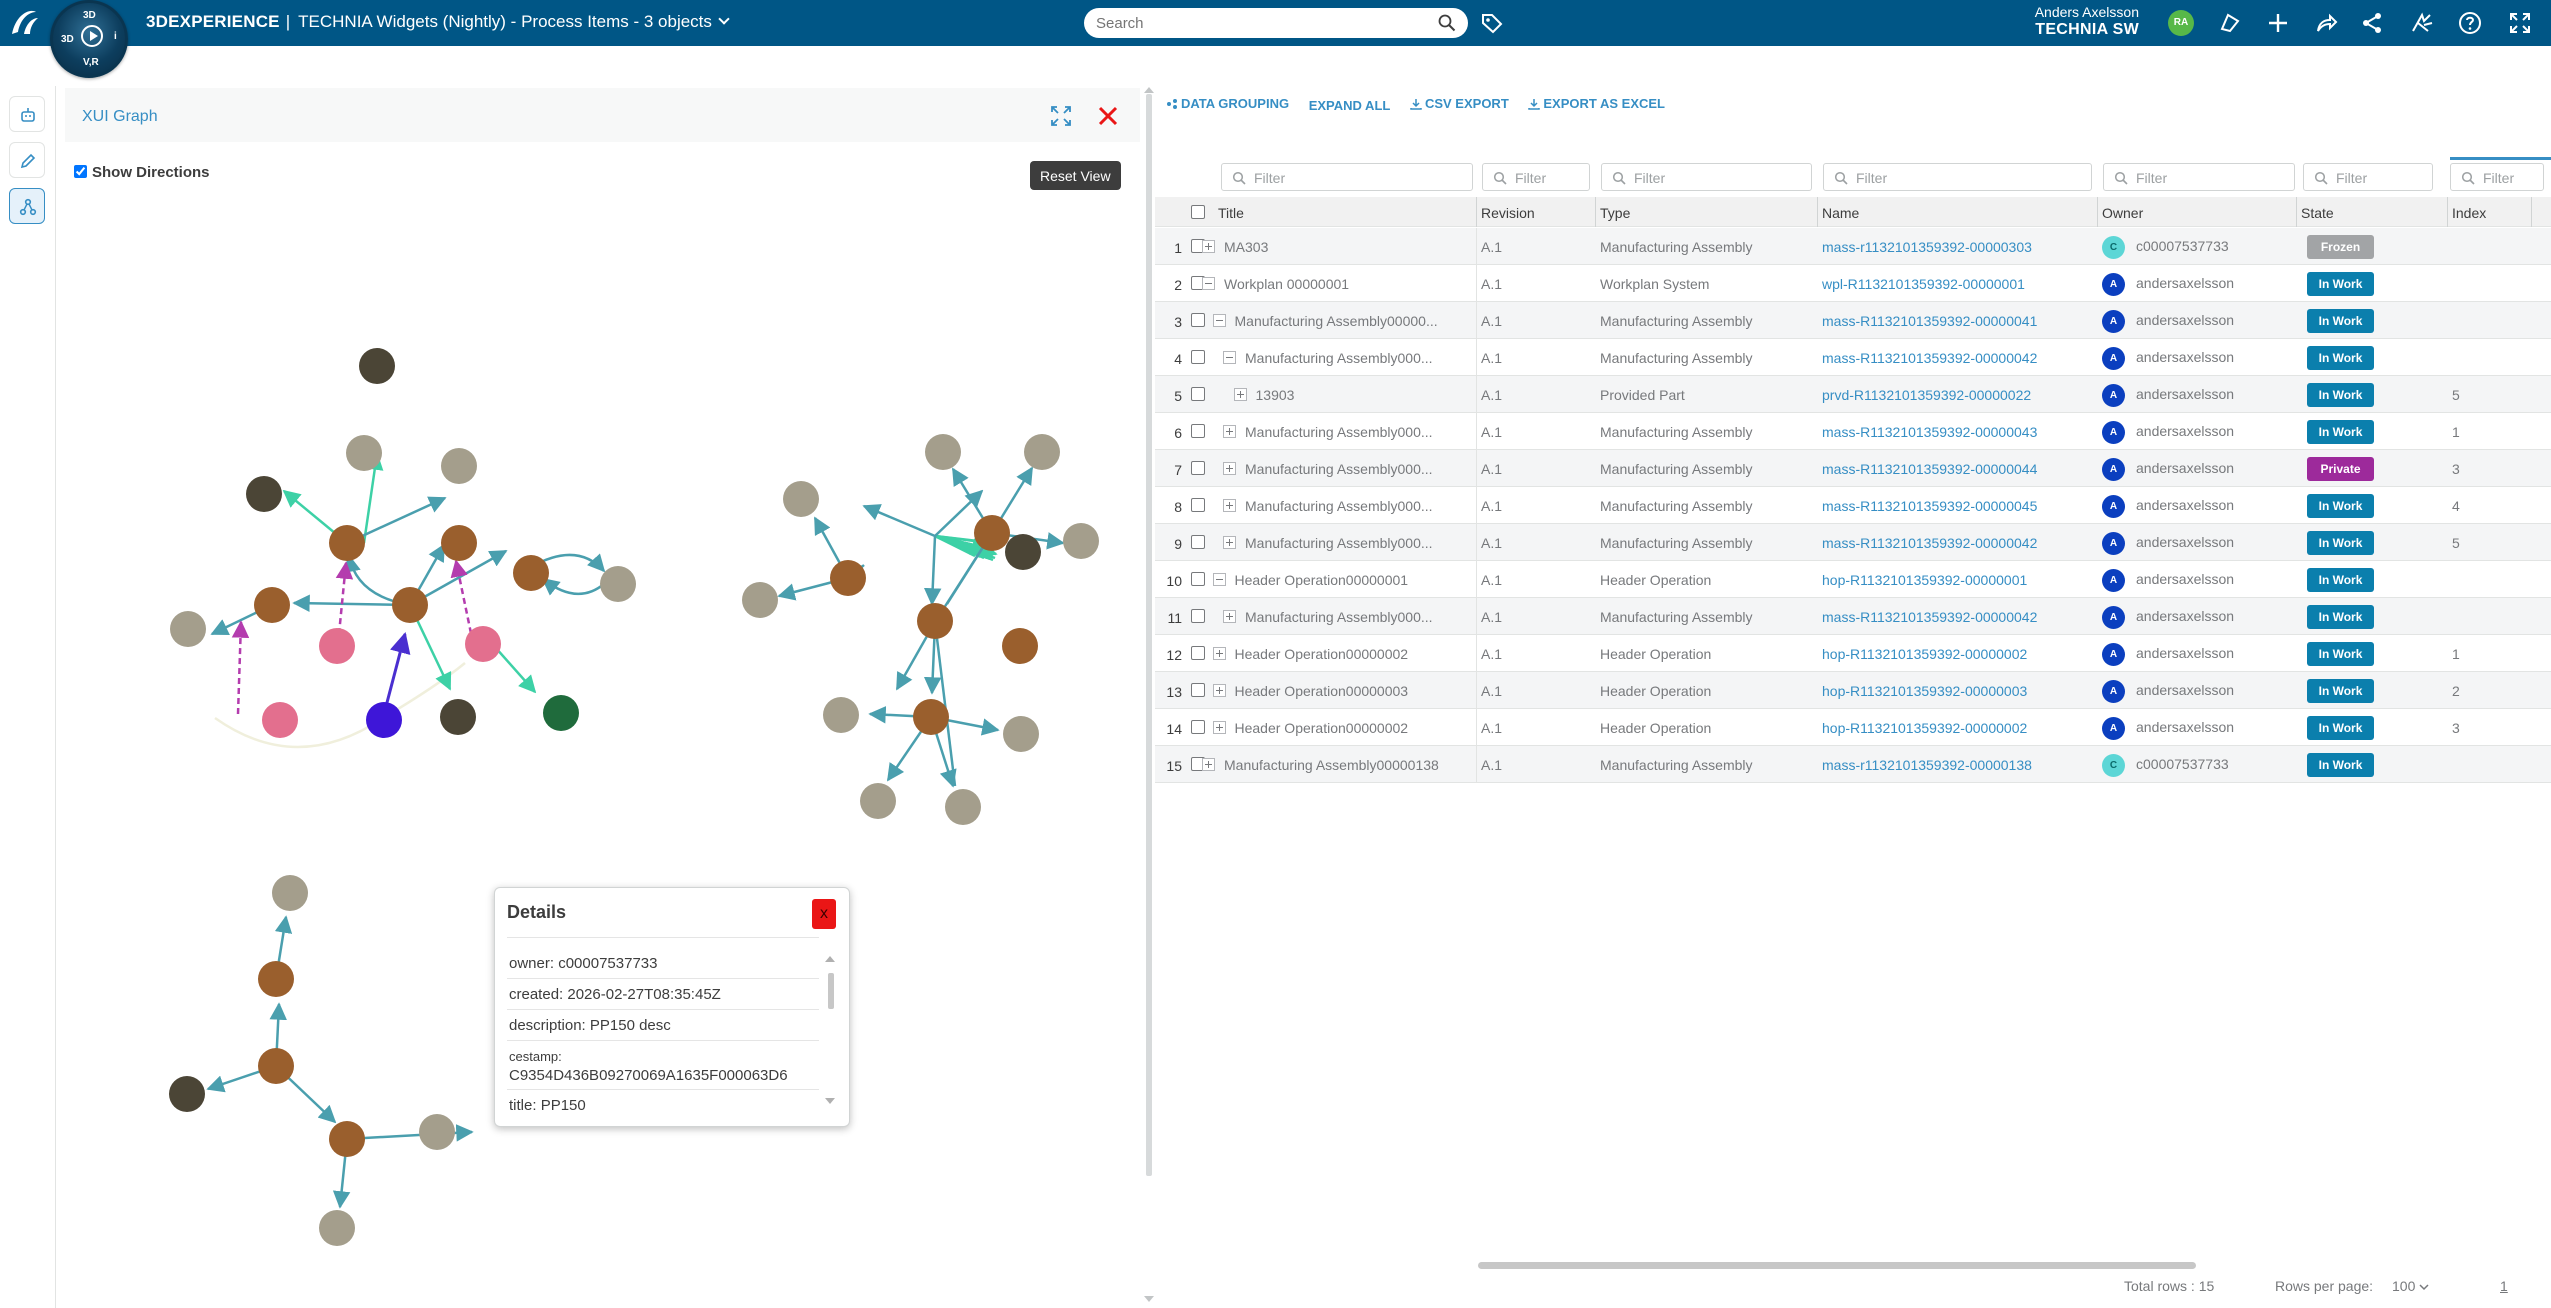  Describe the element at coordinates (89, 39) in the screenshot. I see `compass-widget: 3D 3D i V,R` at that location.